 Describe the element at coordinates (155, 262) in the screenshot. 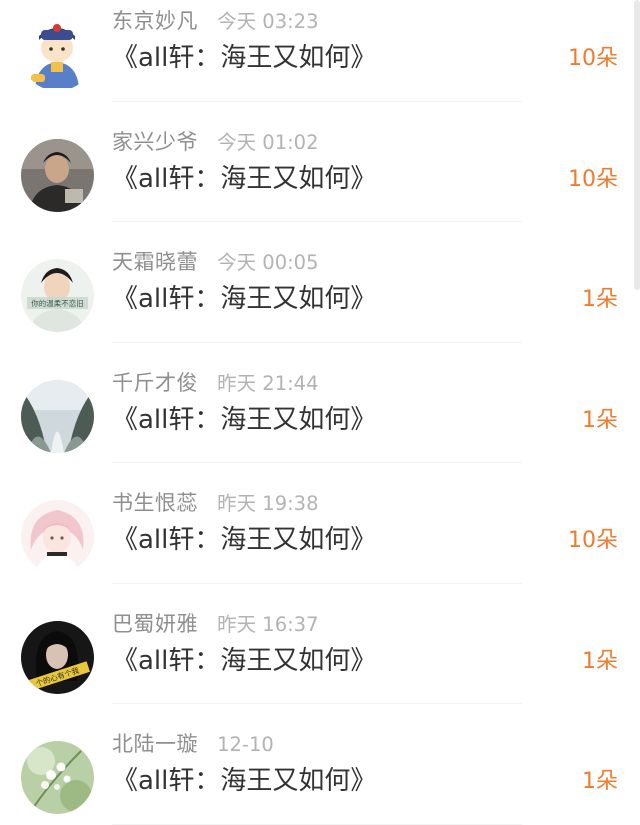

I see `user-name: 天霜晓蕾` at that location.